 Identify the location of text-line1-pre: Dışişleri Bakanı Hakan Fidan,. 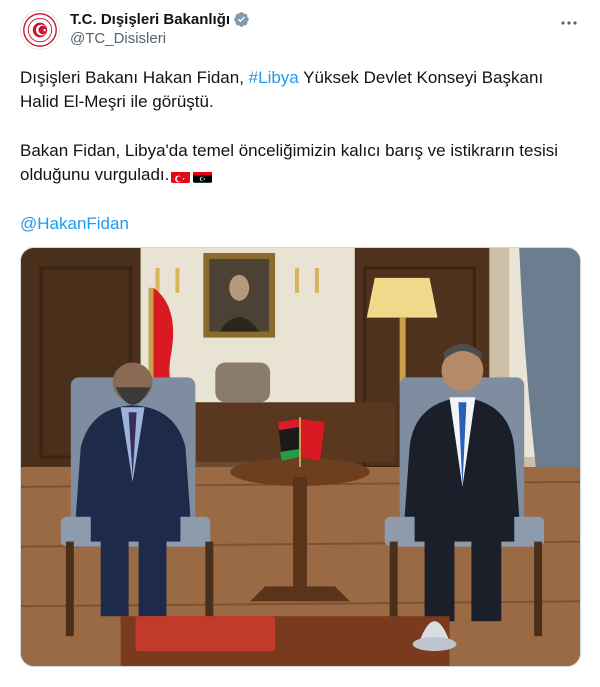
(134, 77).